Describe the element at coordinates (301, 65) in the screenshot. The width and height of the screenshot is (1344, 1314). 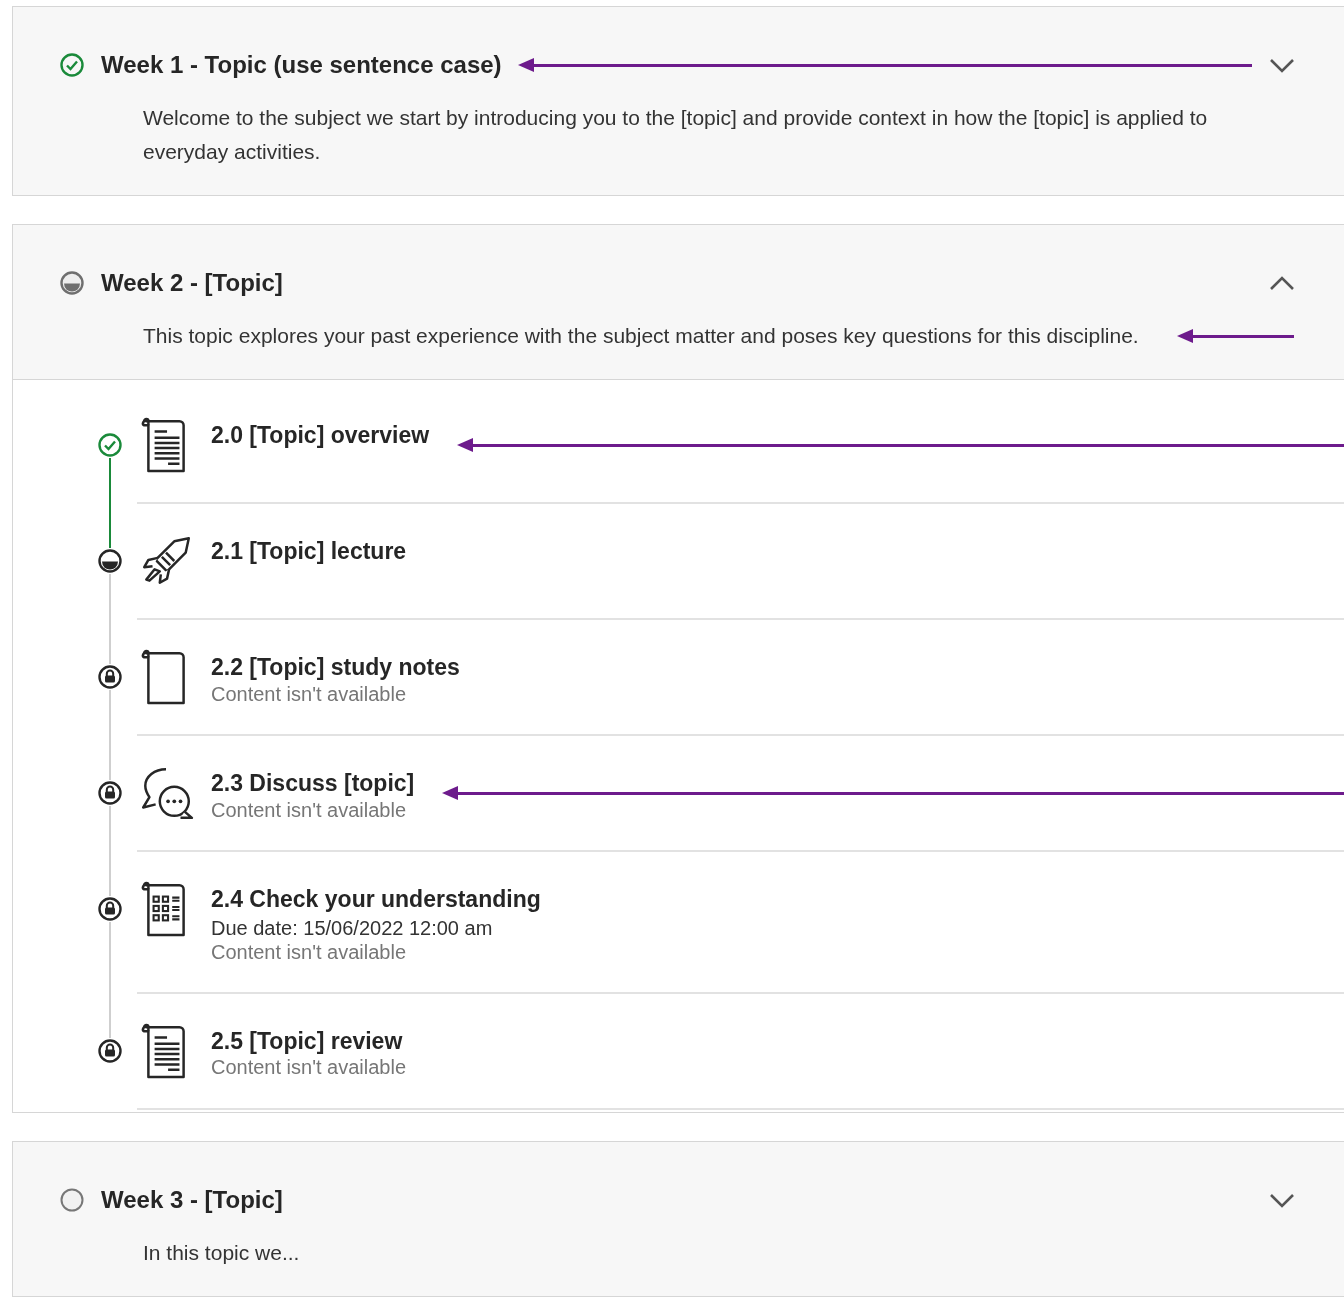
I see `week-title: Week 1 - Topic (use sentence case)` at that location.